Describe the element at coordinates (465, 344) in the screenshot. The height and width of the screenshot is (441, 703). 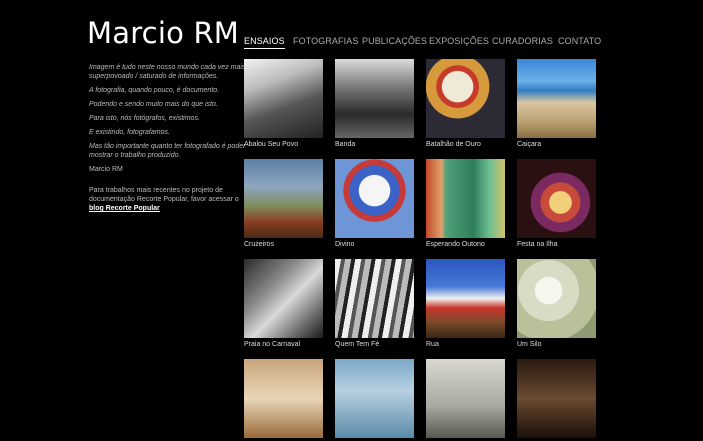
I see `gallery-caption: Rua` at that location.